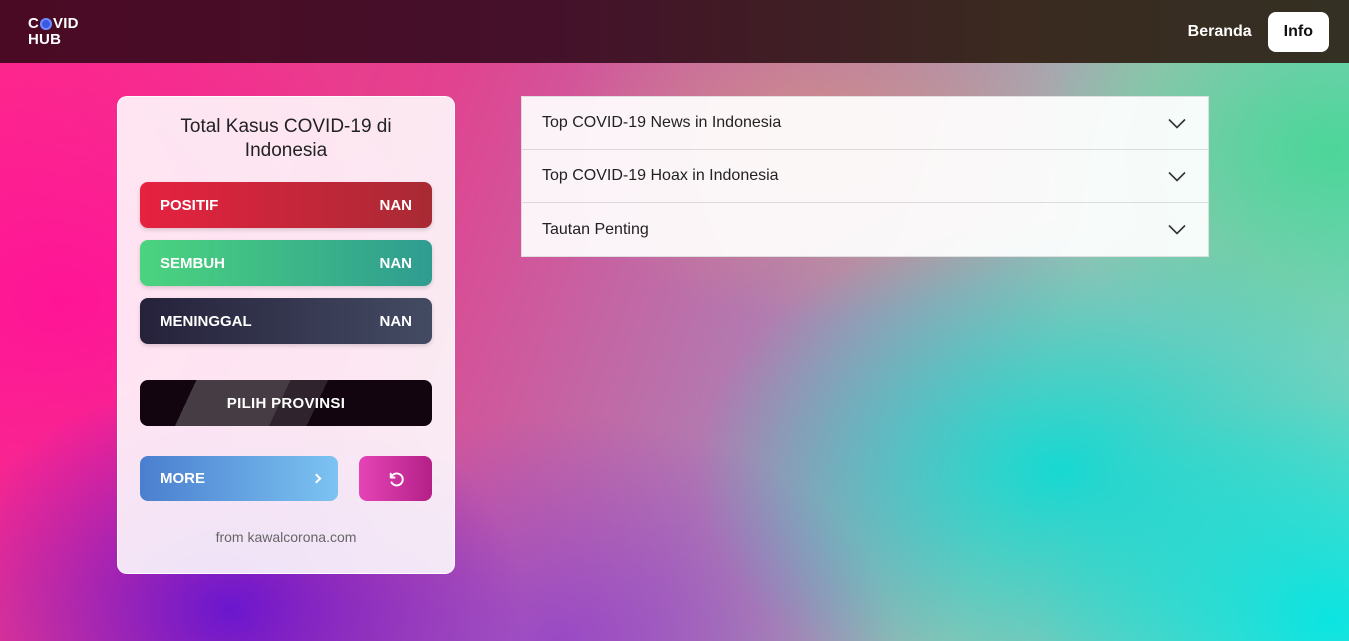 This screenshot has height=641, width=1349. What do you see at coordinates (396, 321) in the screenshot?
I see `stat-deaths-value: NAN` at bounding box center [396, 321].